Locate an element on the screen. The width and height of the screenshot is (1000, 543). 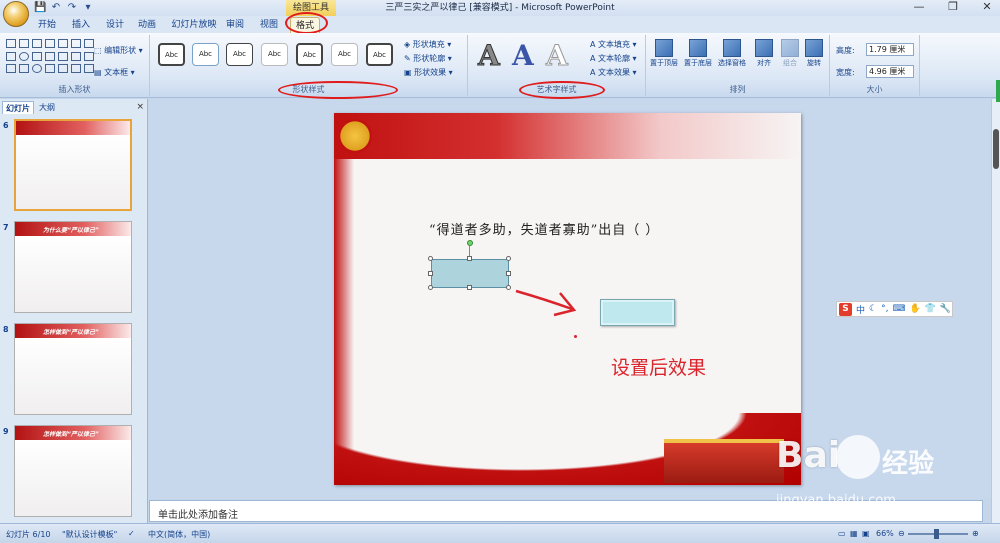
shape-style-7: Abc is located at coordinates (379, 54).